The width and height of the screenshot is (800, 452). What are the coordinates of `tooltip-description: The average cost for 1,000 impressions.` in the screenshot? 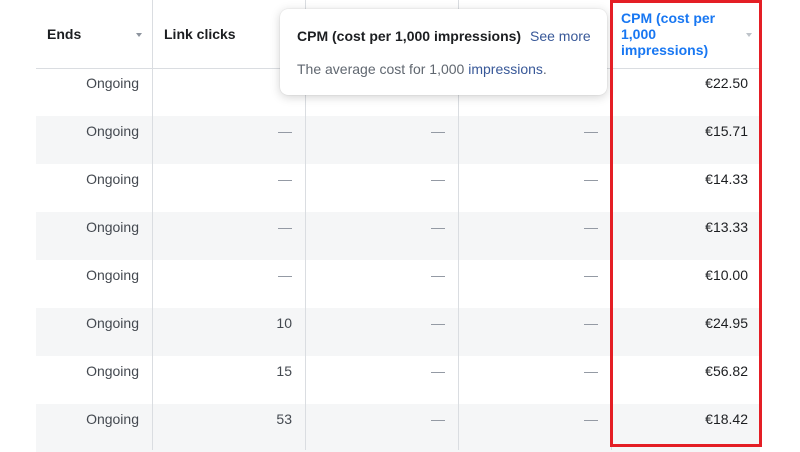 It's located at (422, 69).